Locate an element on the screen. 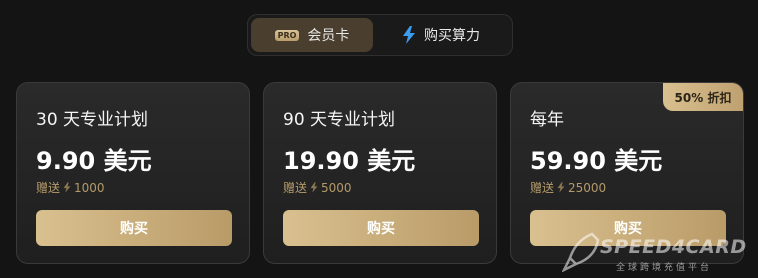 This screenshot has width=758, height=278. plan-price: 59.90 美元 is located at coordinates (596, 161).